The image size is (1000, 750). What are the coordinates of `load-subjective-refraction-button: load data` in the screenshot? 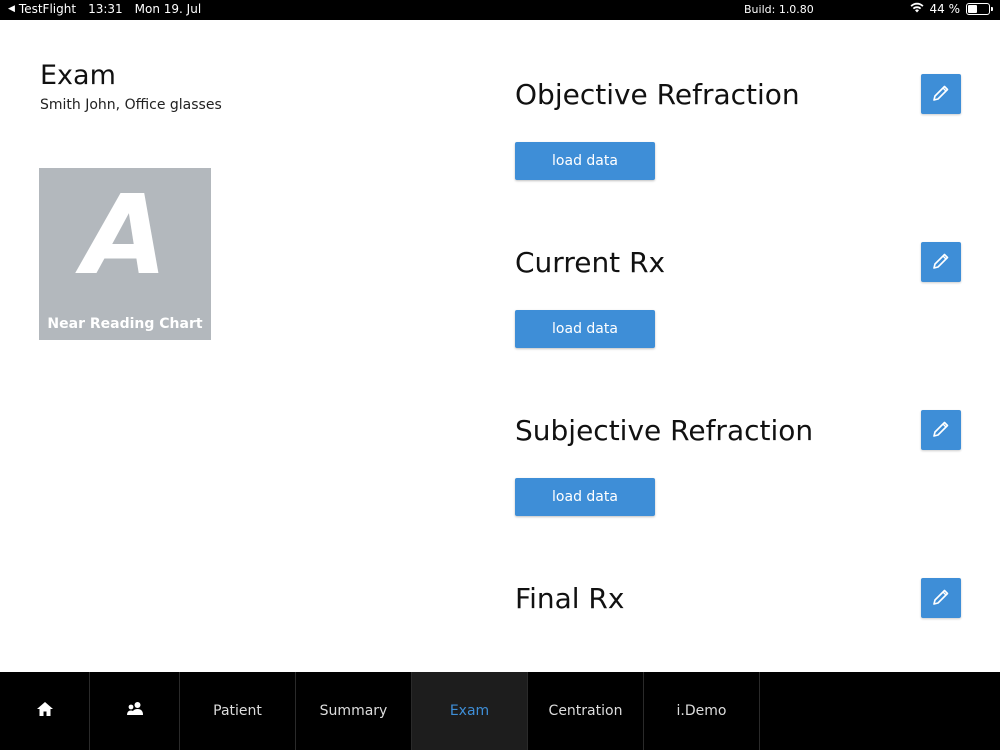 It's located at (585, 497).